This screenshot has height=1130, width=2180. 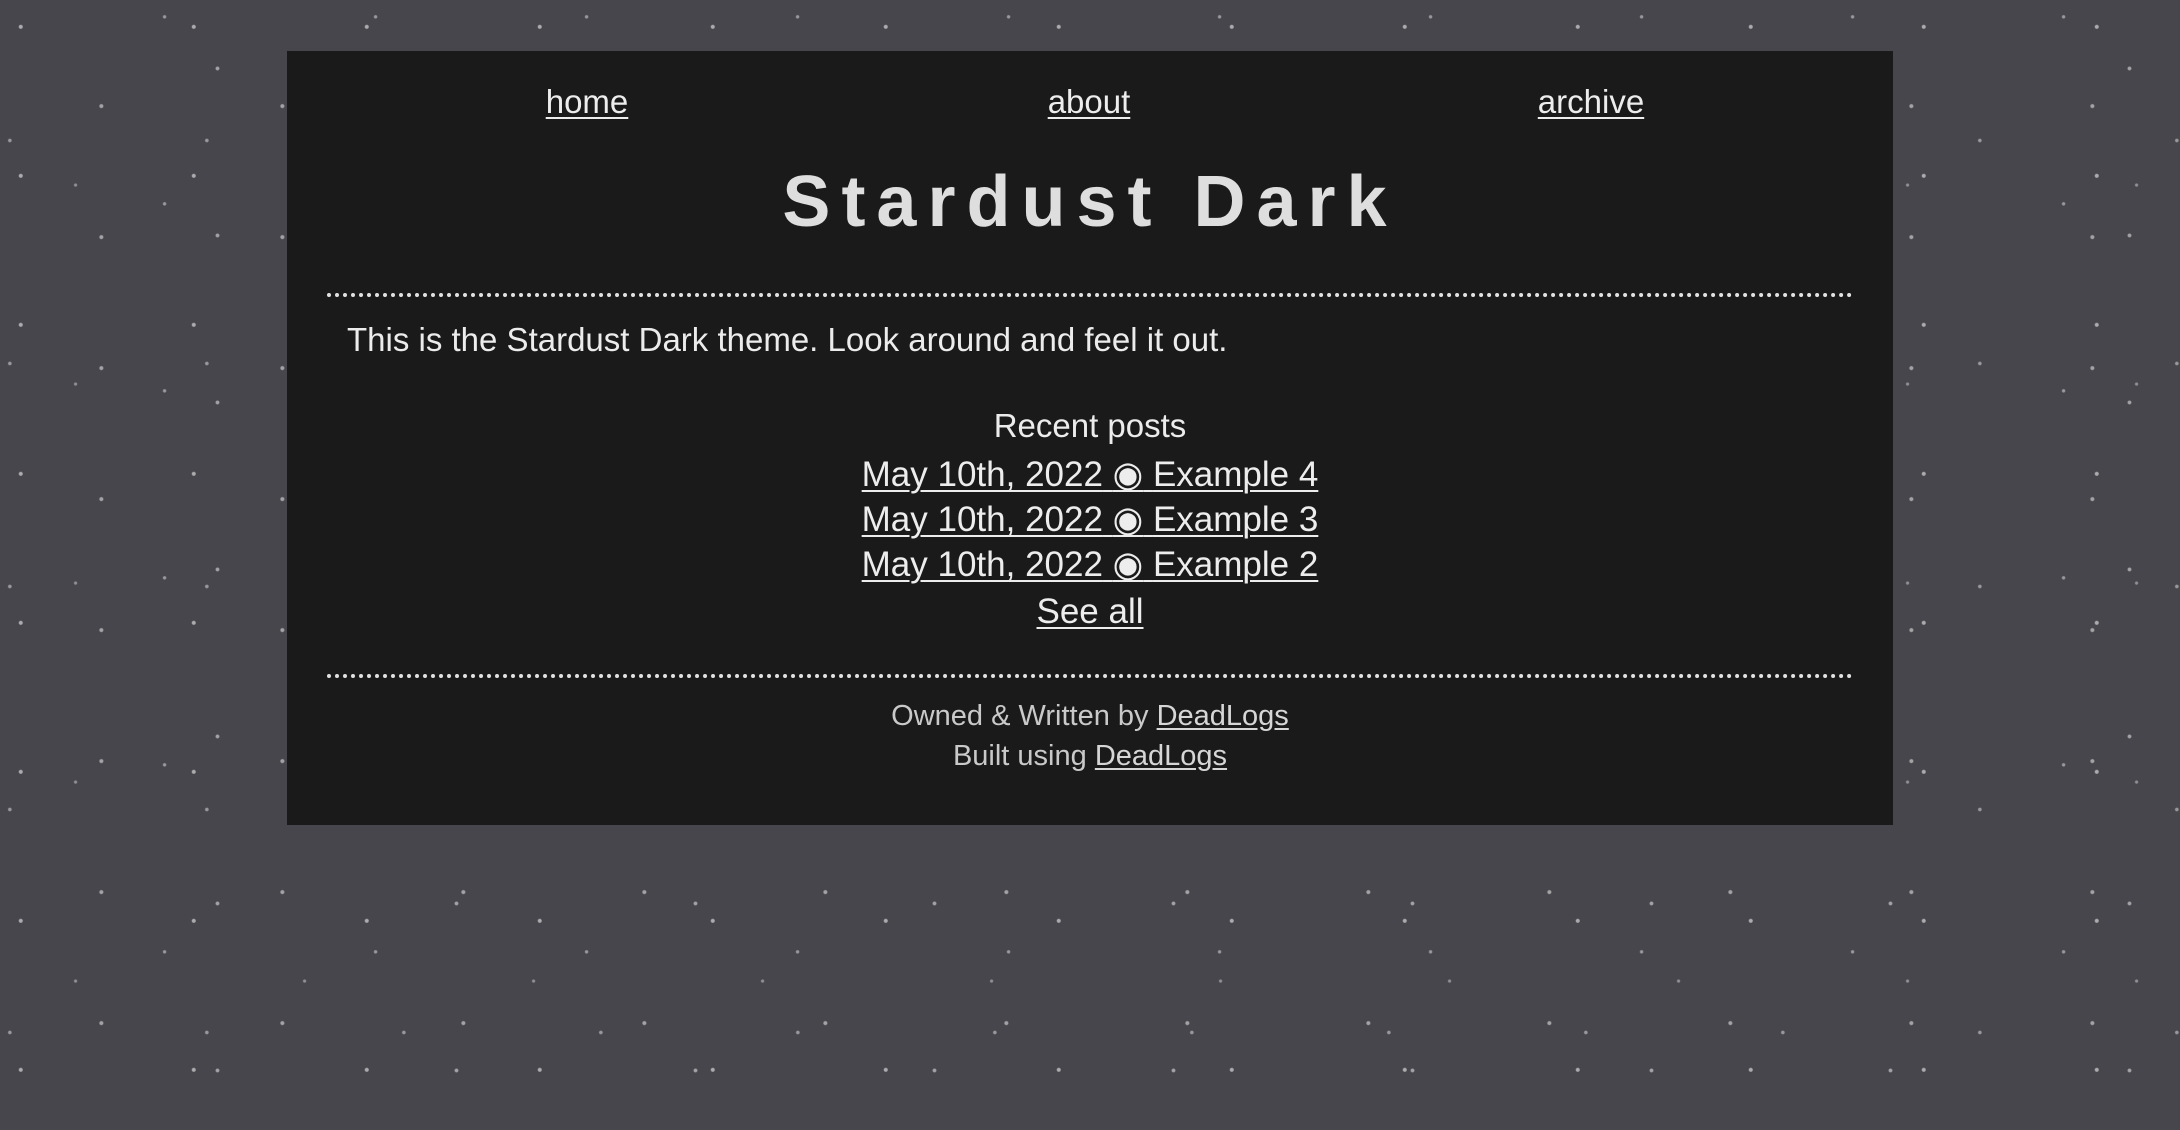 What do you see at coordinates (1235, 519) in the screenshot?
I see `post-title: Example 3` at bounding box center [1235, 519].